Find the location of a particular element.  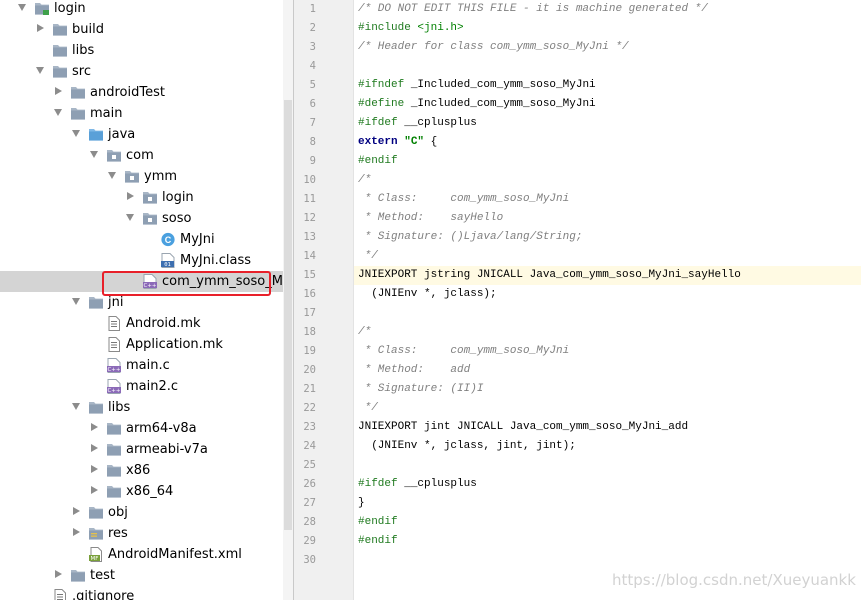

tree-item-main-c: C++ main.c is located at coordinates (141, 365).